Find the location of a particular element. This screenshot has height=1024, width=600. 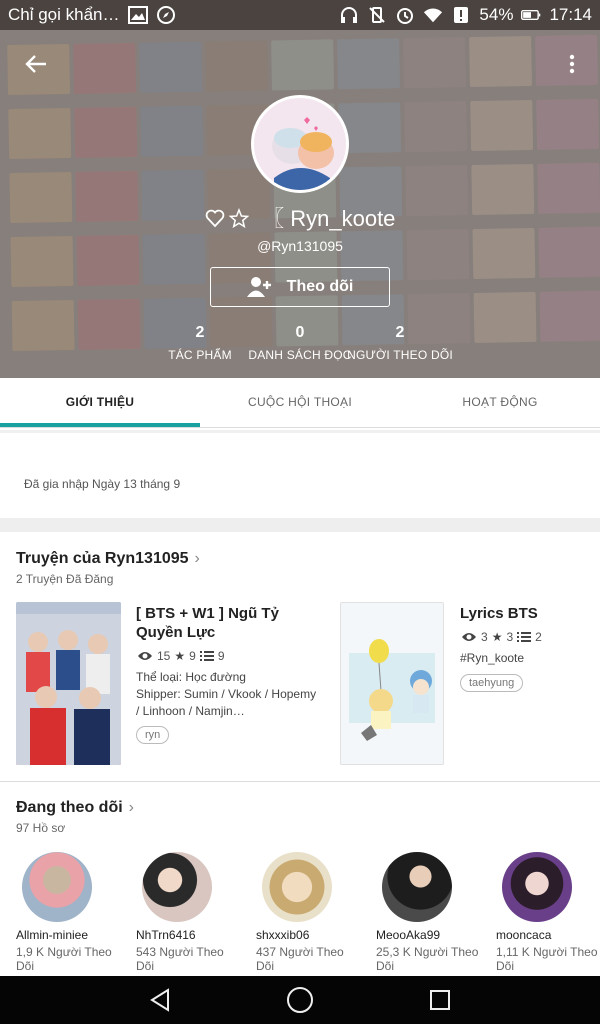

stories-section-title: Truyện của Ryn131095 › is located at coordinates (108, 559).